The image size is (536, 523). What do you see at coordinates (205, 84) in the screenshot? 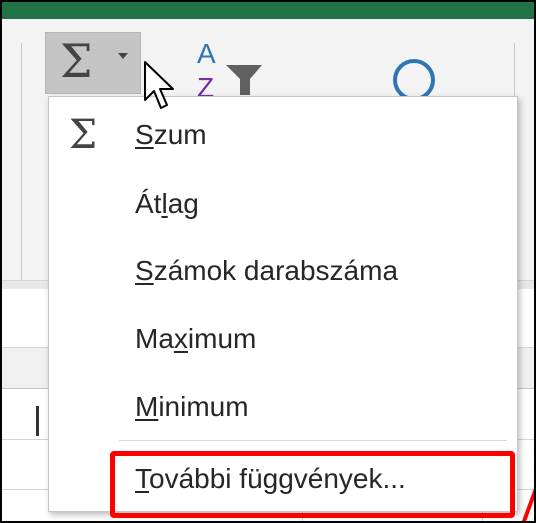
I see `sort-letter-z: Z` at bounding box center [205, 84].